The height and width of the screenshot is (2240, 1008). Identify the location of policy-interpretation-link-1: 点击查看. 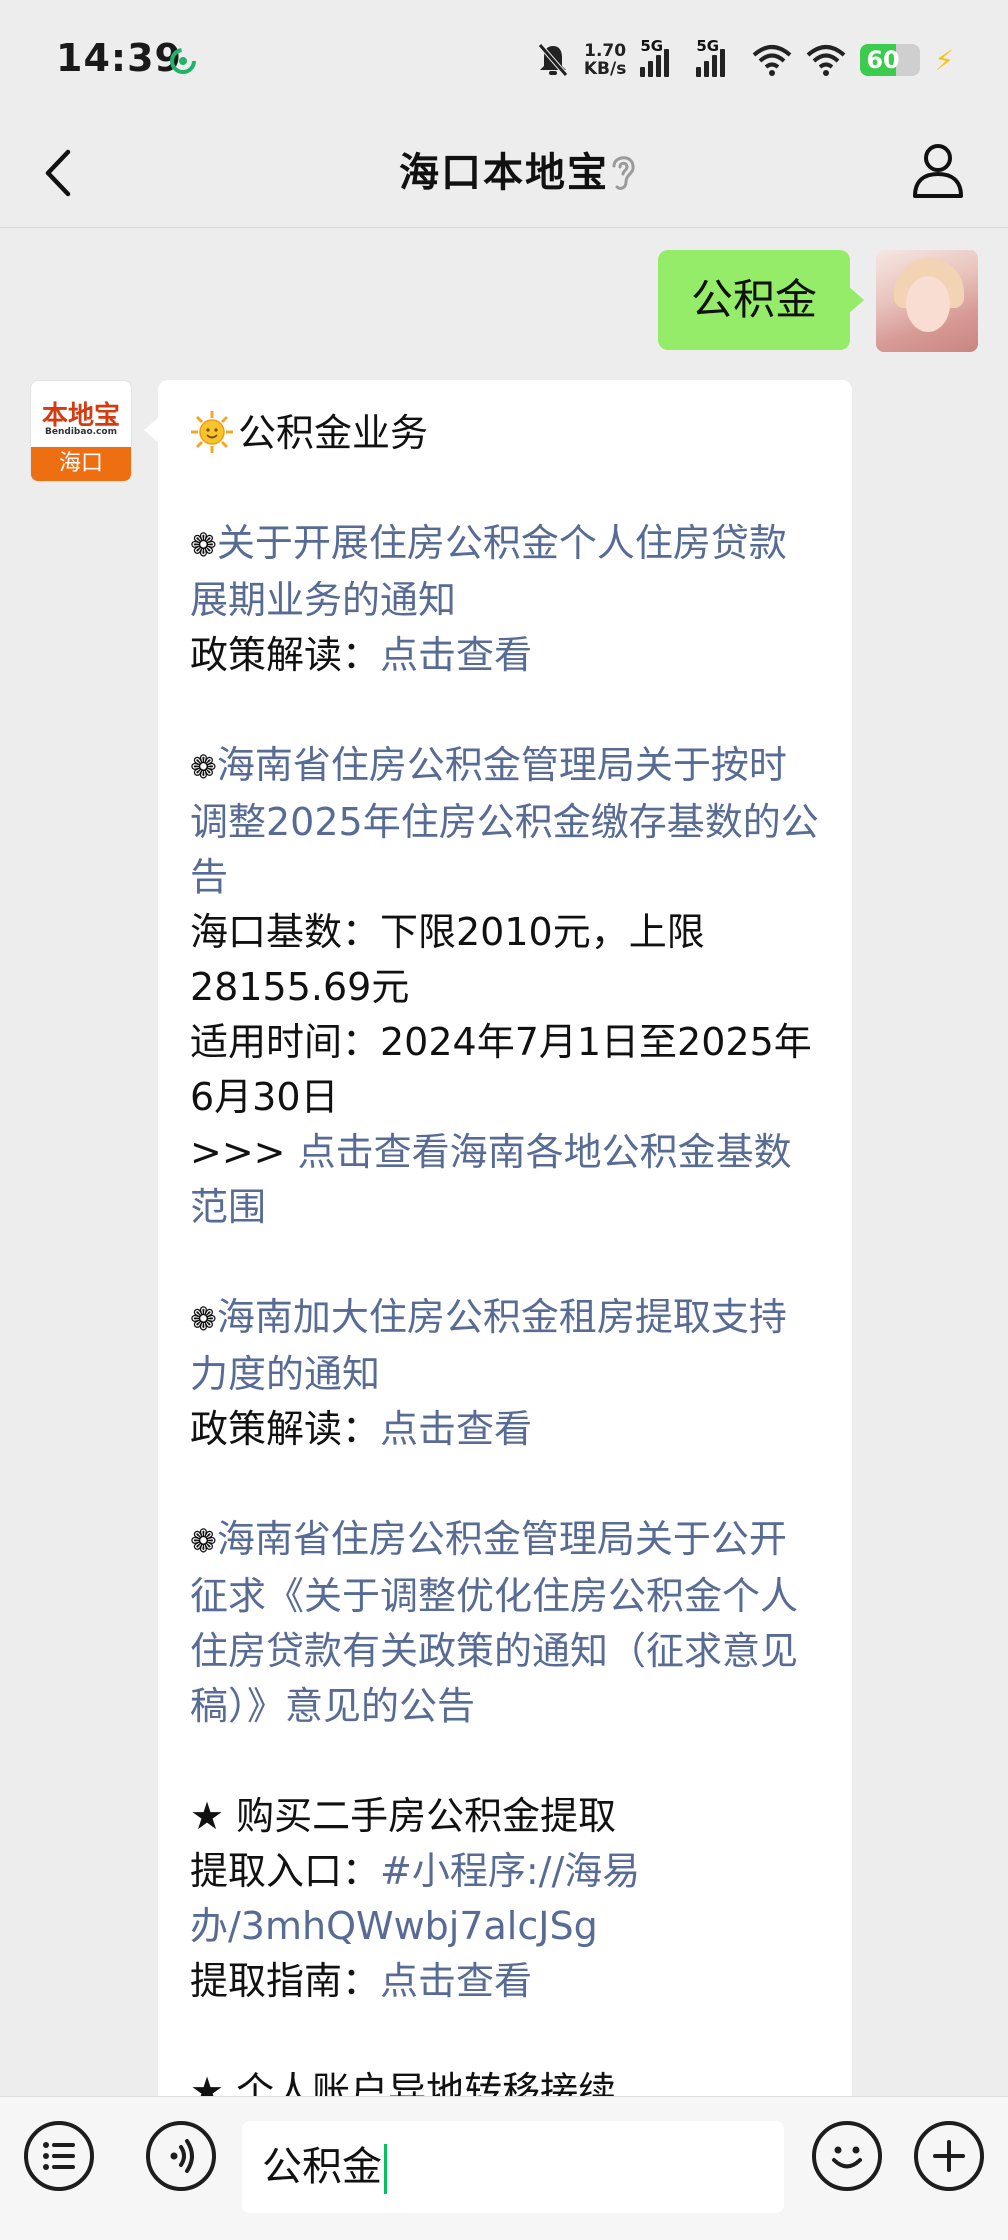
(456, 655).